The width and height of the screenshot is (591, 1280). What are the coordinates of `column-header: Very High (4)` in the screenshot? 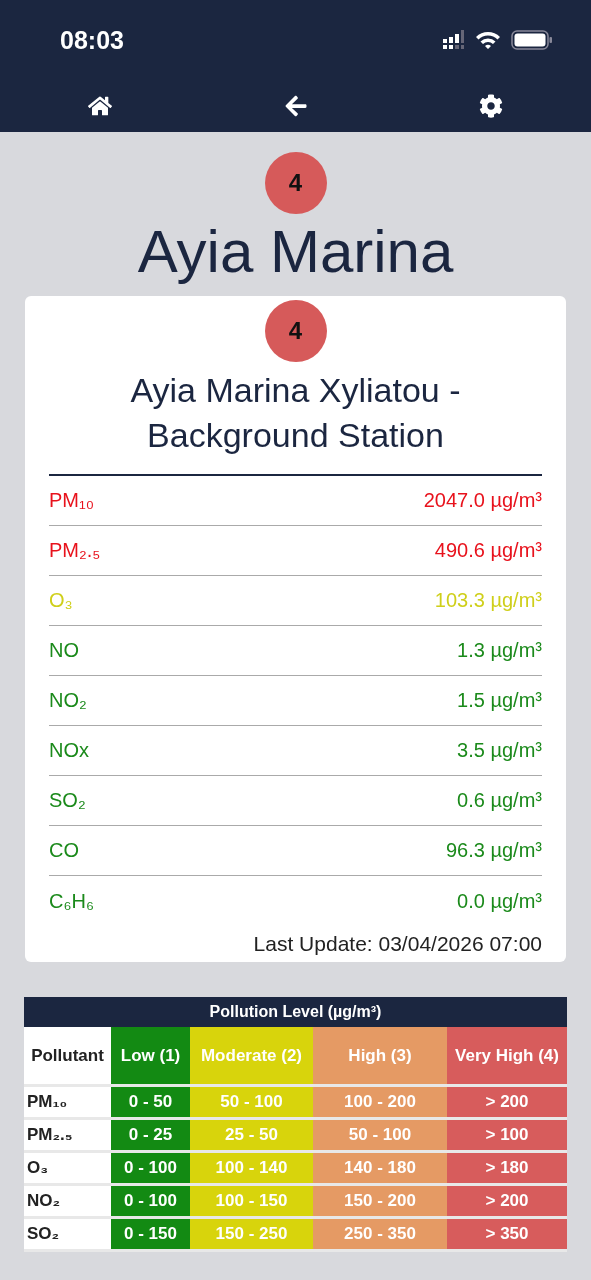 It's located at (507, 1057).